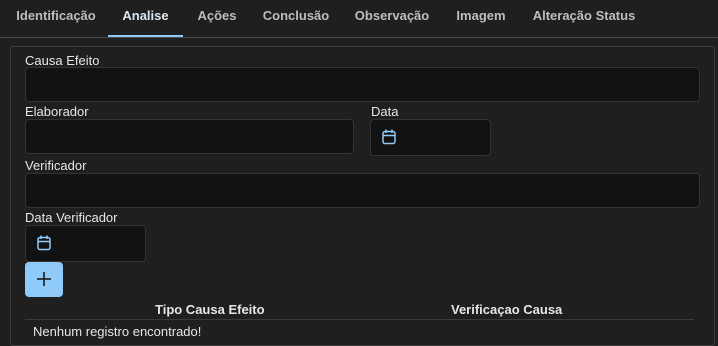  Describe the element at coordinates (71, 217) in the screenshot. I see `data-verificador-label: Data Verificador` at that location.